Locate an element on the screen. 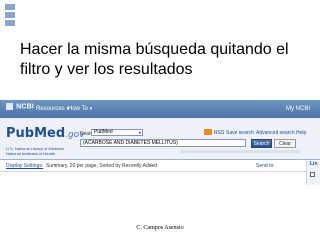 The image size is (320, 240). side-panel: Lin is located at coordinates (313, 173).